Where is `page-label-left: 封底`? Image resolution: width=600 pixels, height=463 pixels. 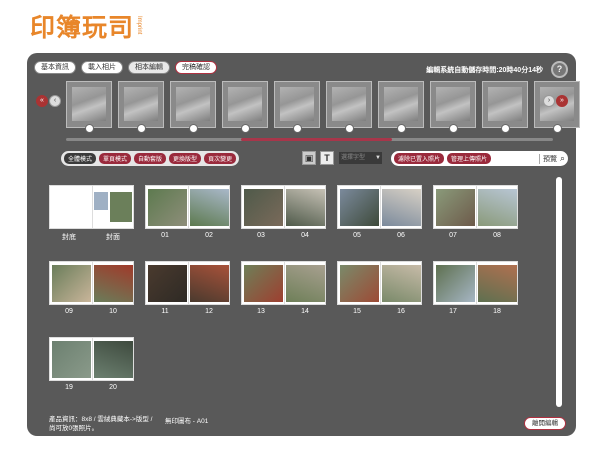
page-label-left: 封底 is located at coordinates (69, 237).